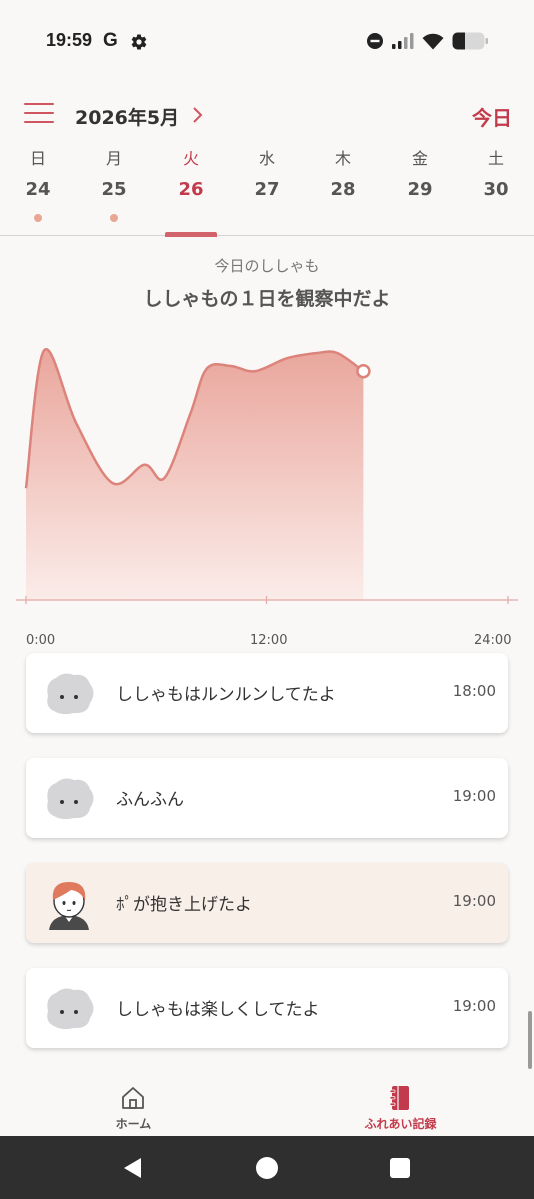 This screenshot has height=1199, width=534. I want to click on nav-records: ふれあい記録, so click(400, 1103).